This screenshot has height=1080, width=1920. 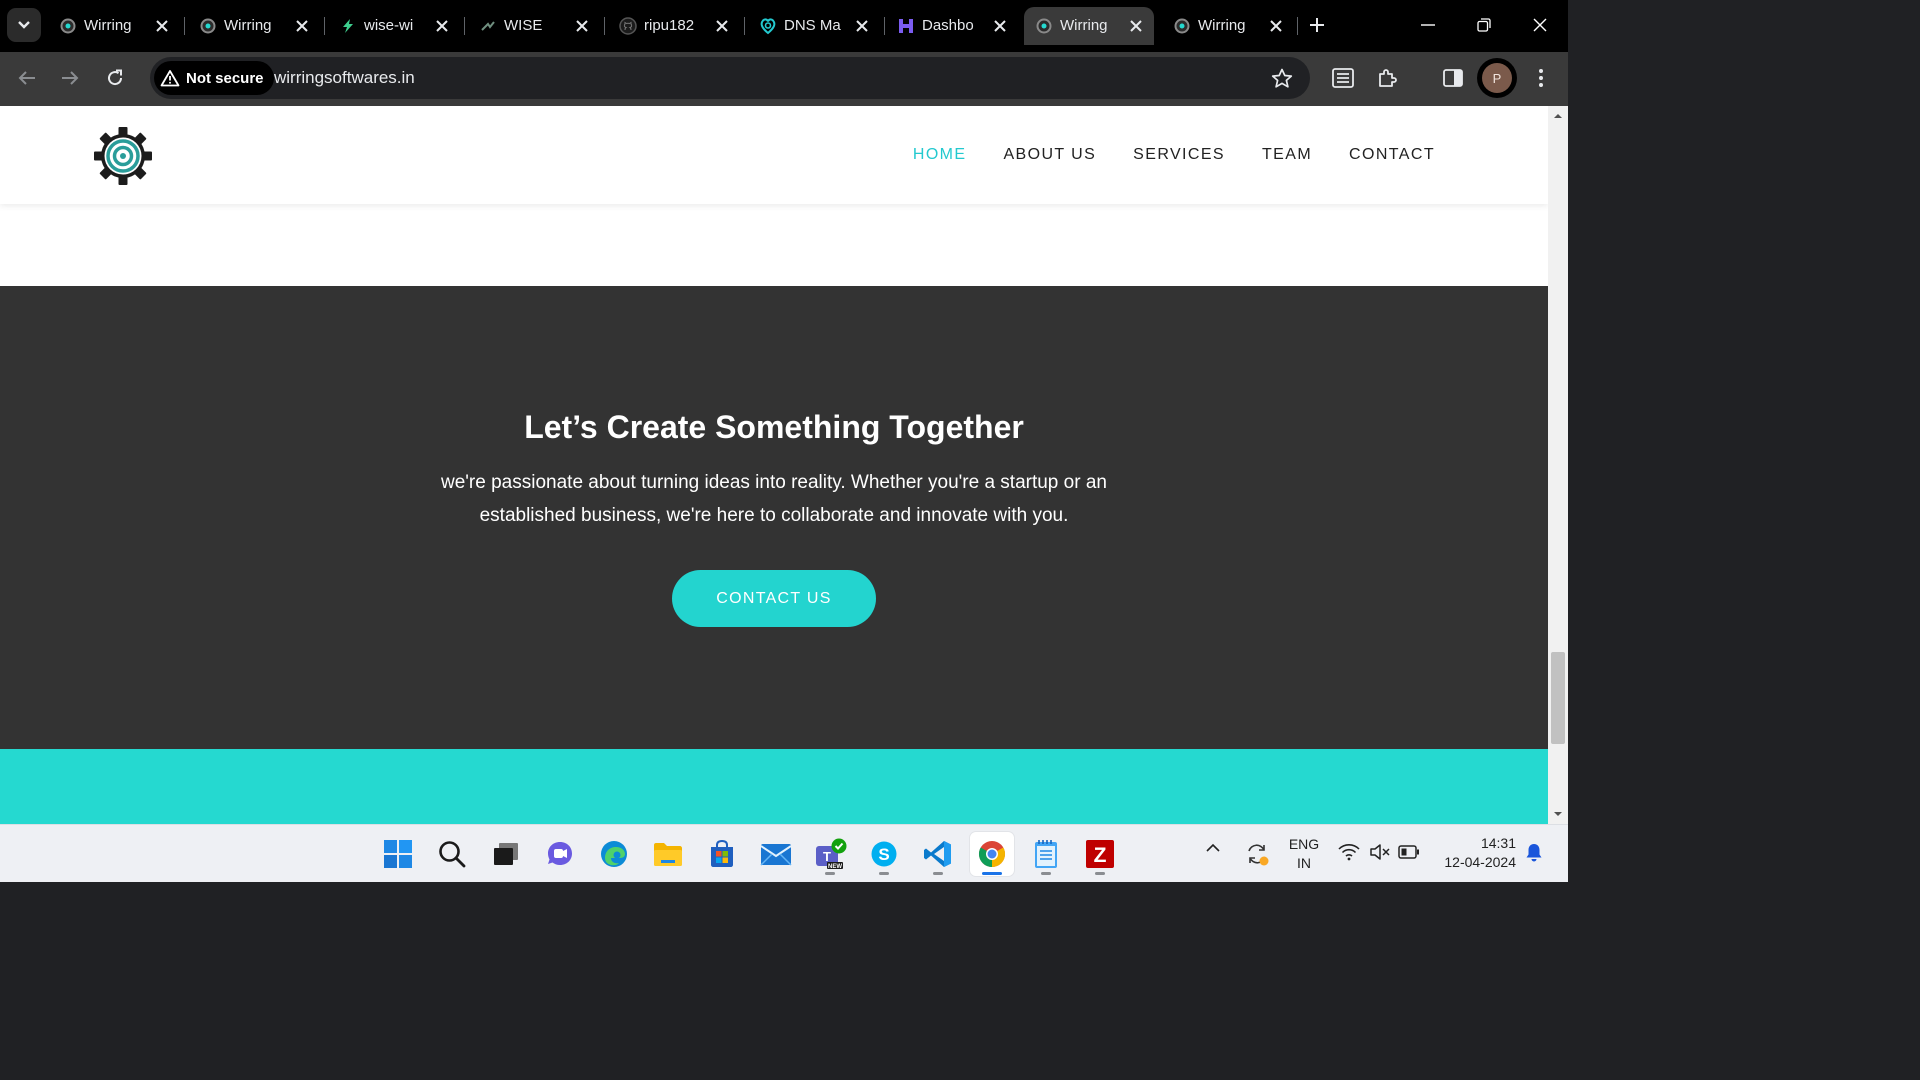 What do you see at coordinates (774, 427) in the screenshot?
I see `cta-heading: Let’s Create Something Together` at bounding box center [774, 427].